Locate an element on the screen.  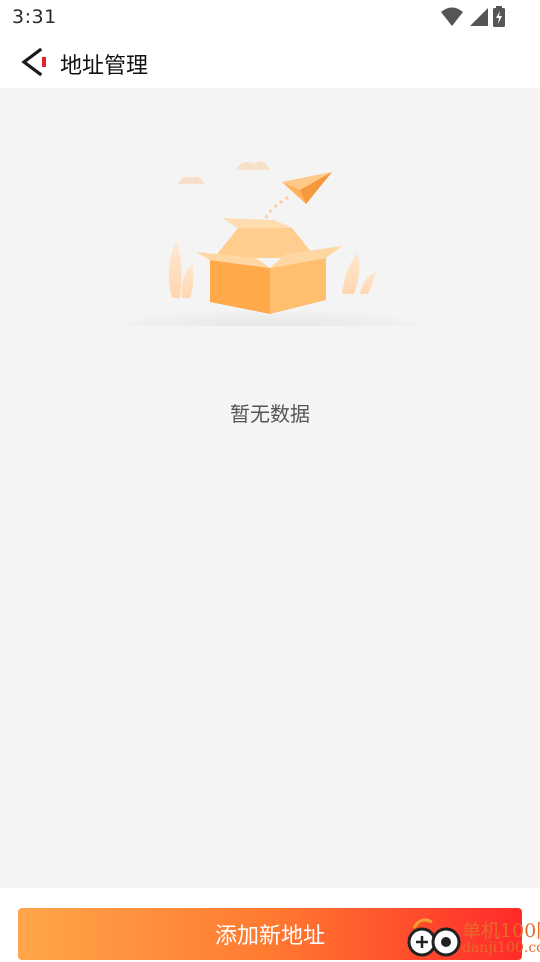
cellular-signal-icon is located at coordinates (479, 17).